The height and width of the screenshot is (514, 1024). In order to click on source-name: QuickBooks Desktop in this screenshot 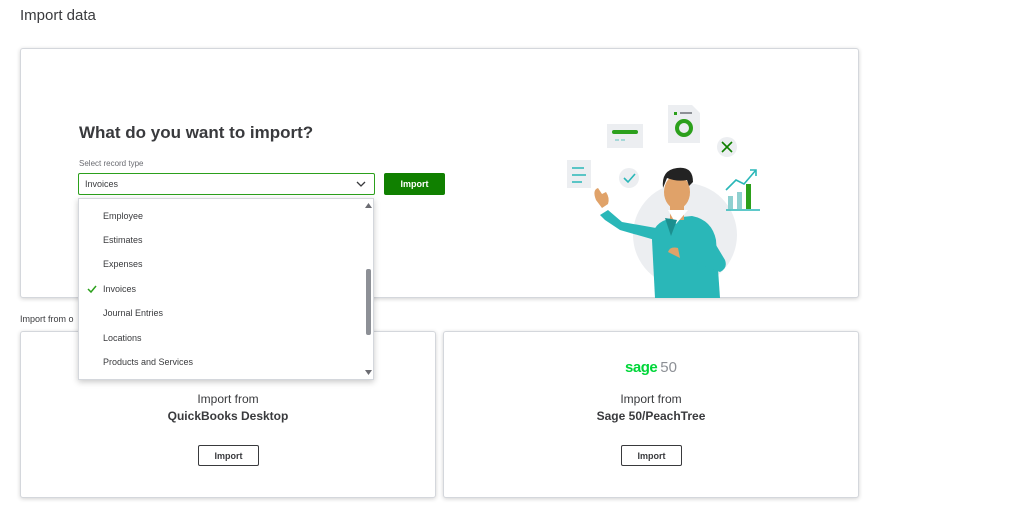, I will do `click(228, 416)`.